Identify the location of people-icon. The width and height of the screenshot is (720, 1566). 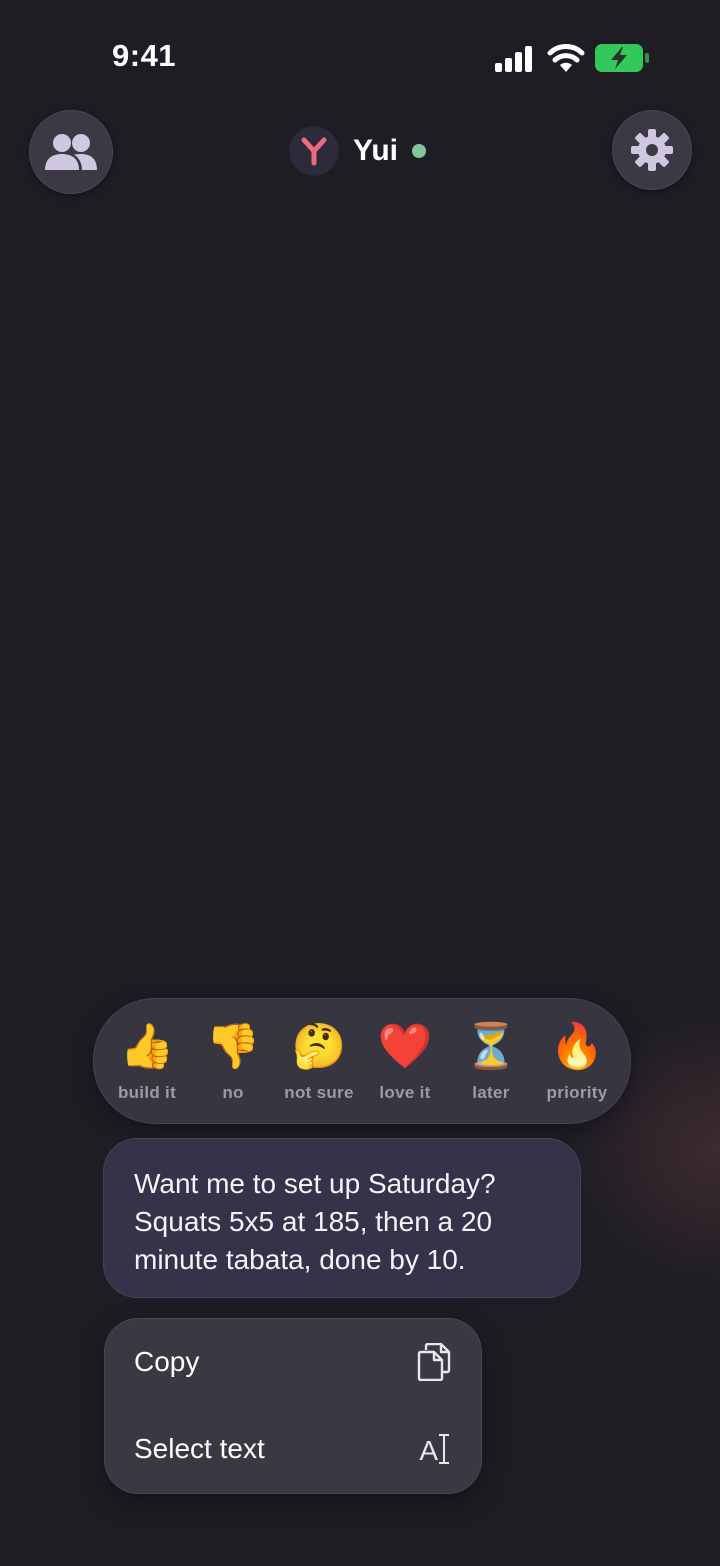
(71, 152).